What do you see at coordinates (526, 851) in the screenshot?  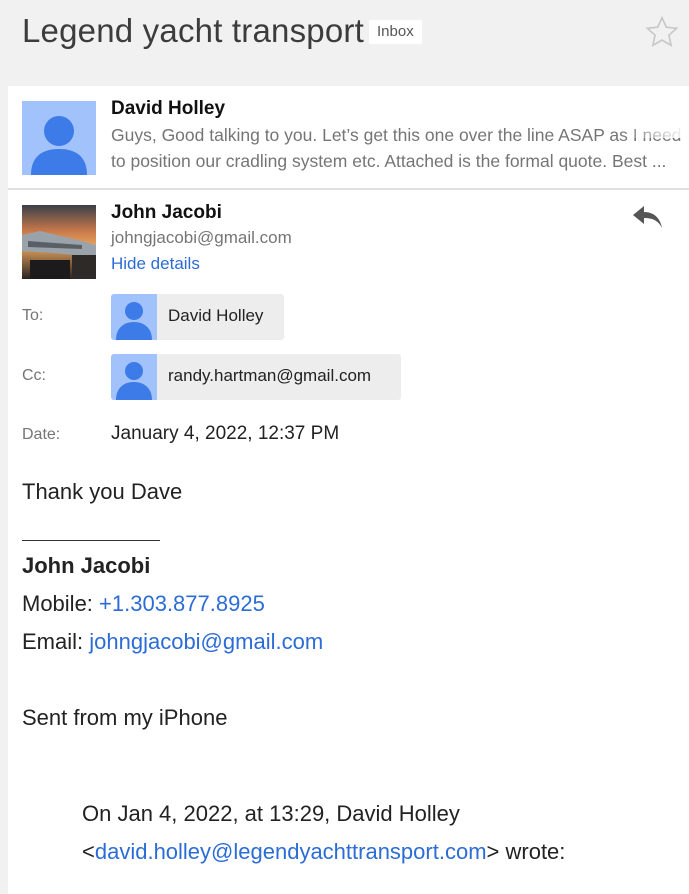 I see `quote-wrote: > wrote:` at bounding box center [526, 851].